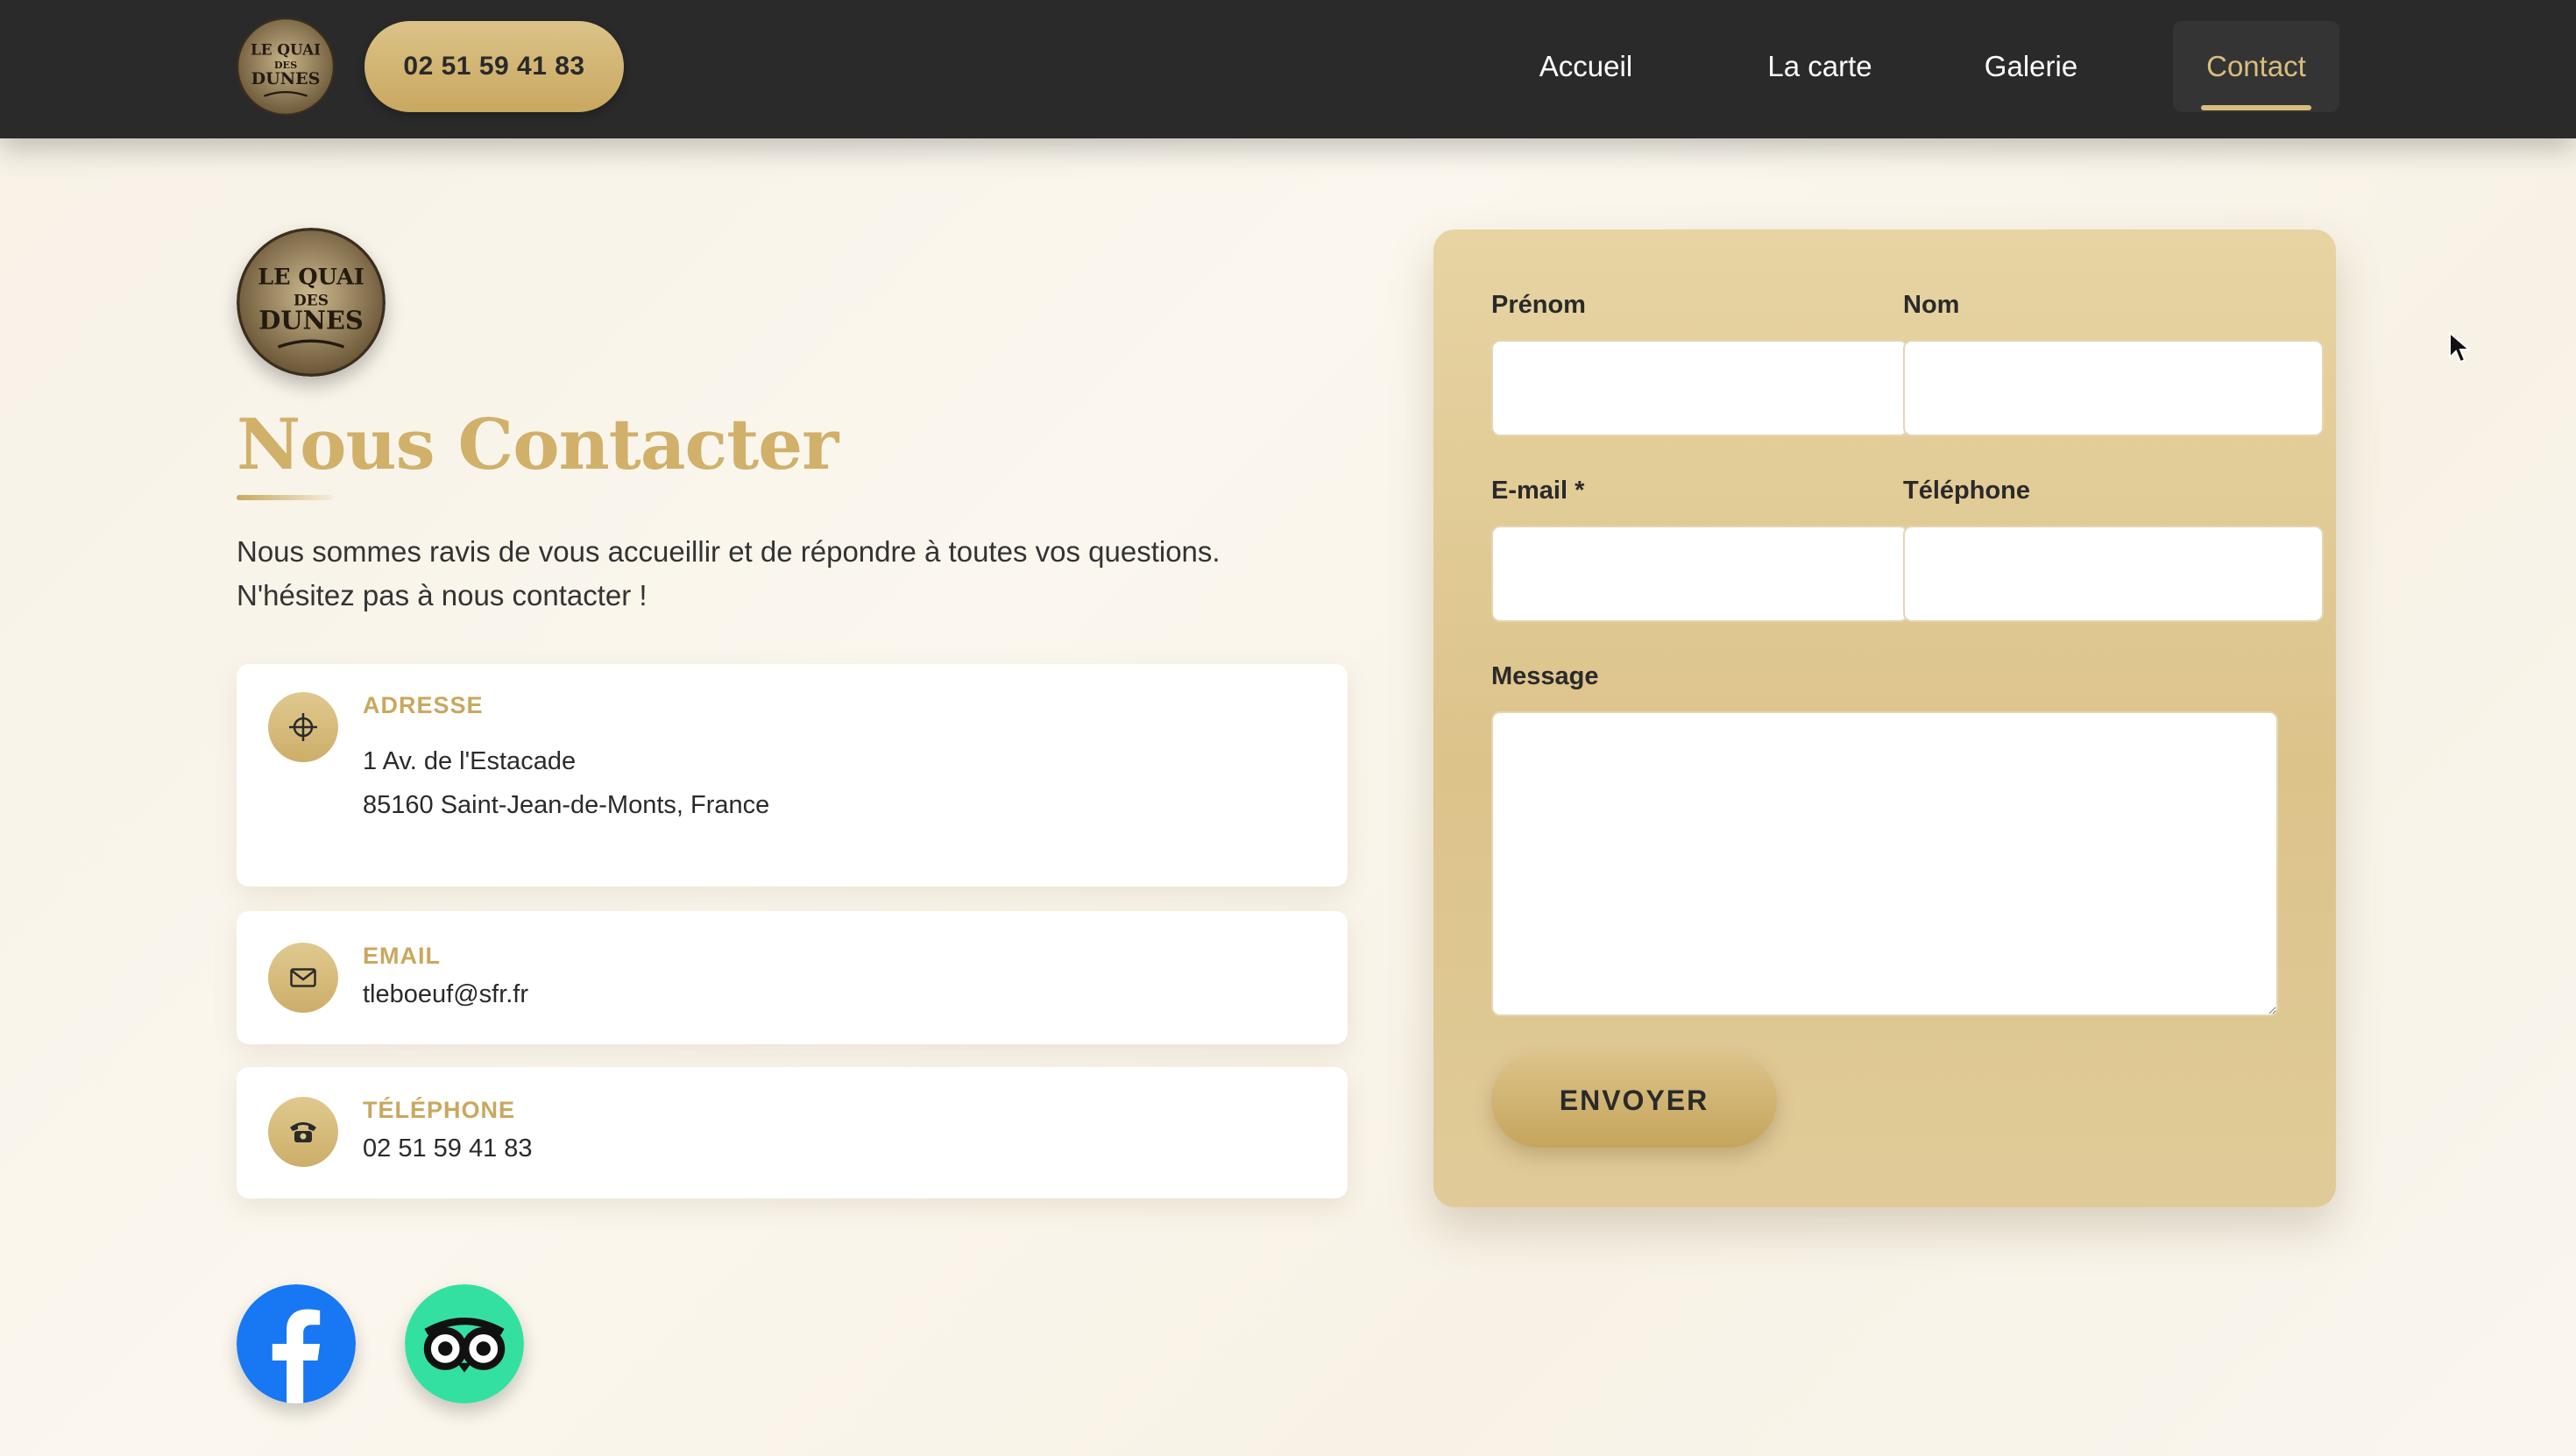  I want to click on telephone-icon, so click(303, 1132).